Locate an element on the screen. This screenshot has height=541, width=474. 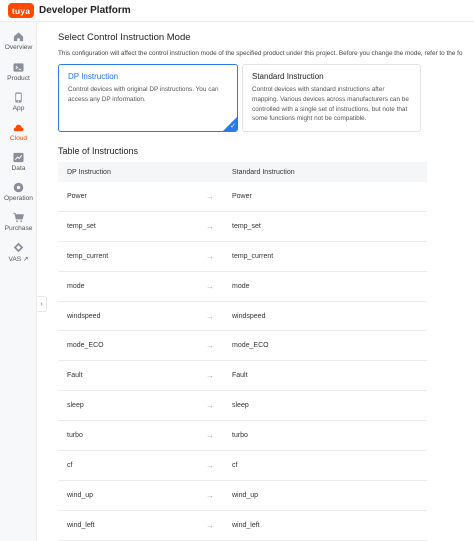
table-row: windspeed → windspeed is located at coordinates (242, 317).